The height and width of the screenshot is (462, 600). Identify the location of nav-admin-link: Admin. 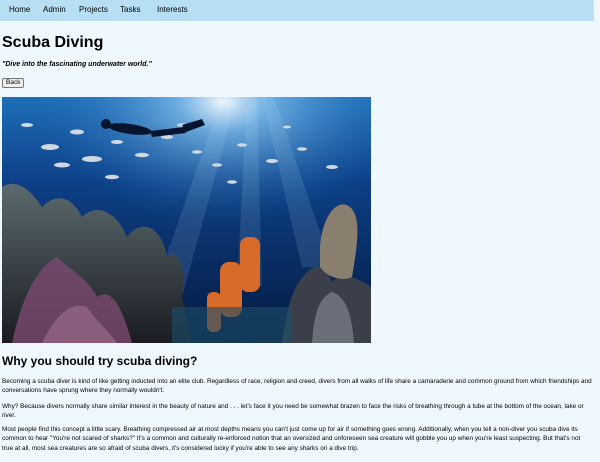
(54, 10).